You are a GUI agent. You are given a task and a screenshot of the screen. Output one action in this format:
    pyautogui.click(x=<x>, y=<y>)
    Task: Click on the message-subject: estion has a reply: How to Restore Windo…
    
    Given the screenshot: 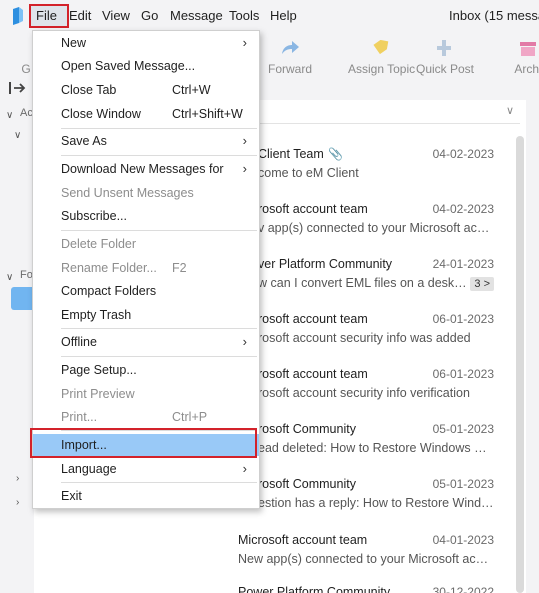 What is the action you would take?
    pyautogui.click(x=376, y=503)
    